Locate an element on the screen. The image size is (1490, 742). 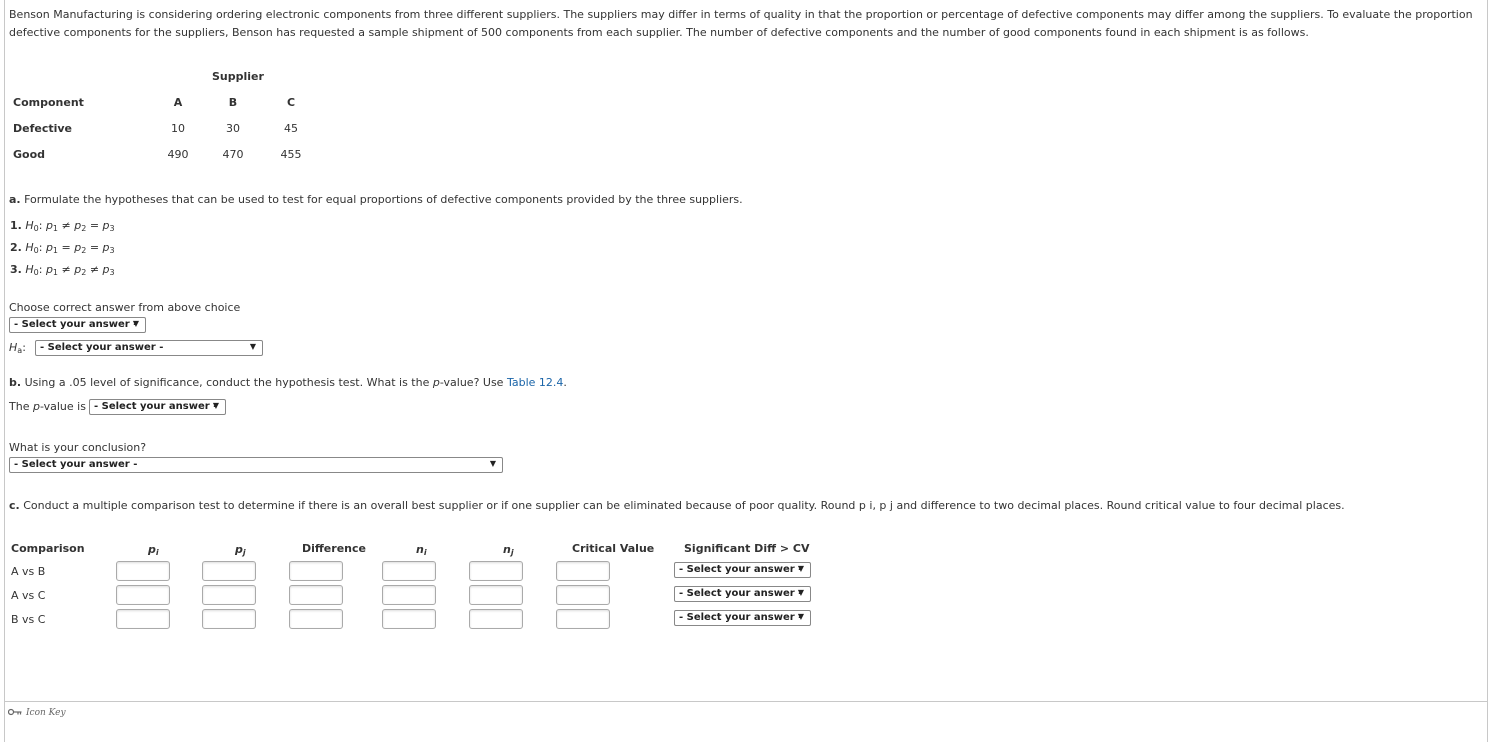
ha-colon: : is located at coordinates (24, 347).